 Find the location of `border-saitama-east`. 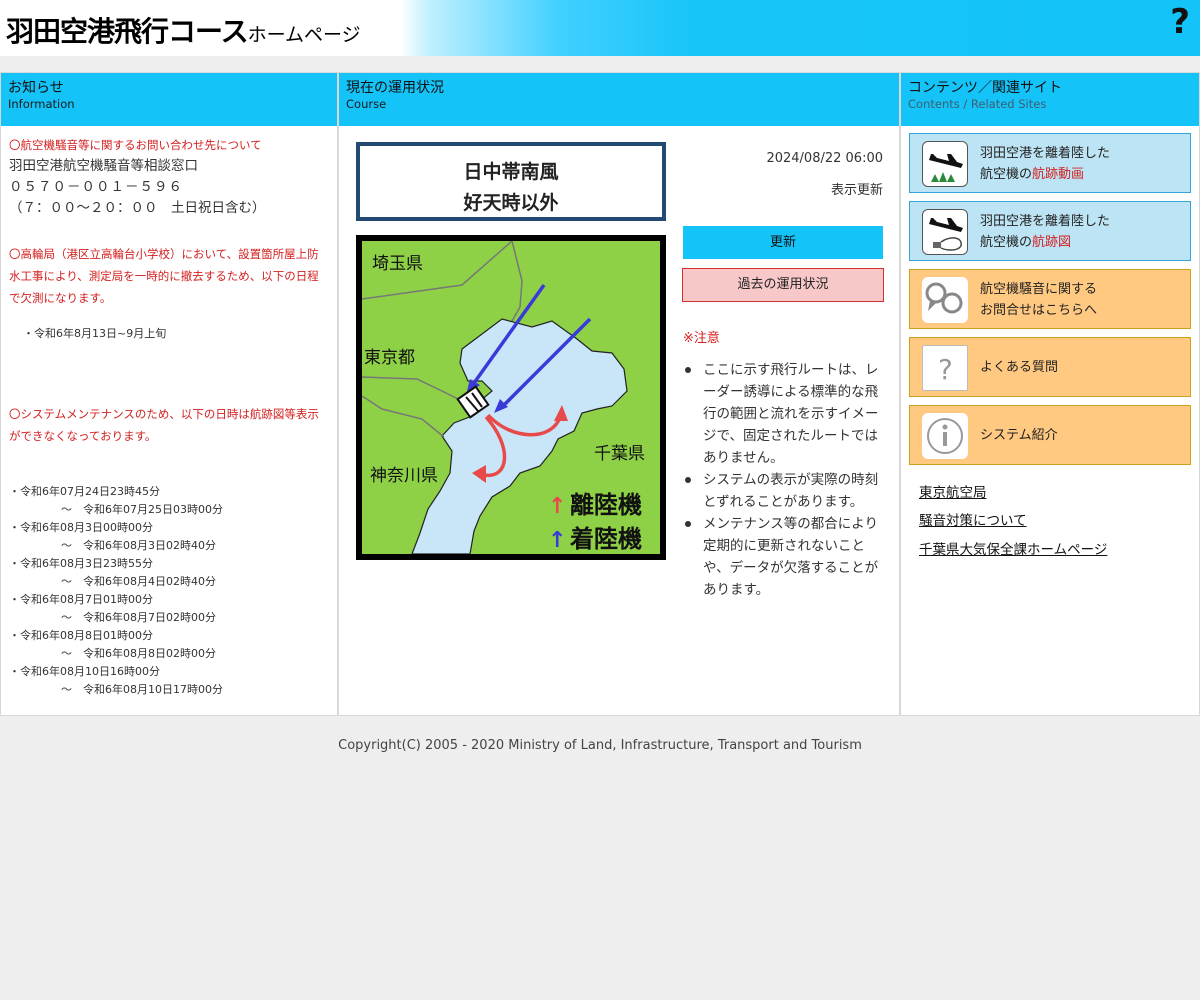

border-saitama-east is located at coordinates (517, 281).